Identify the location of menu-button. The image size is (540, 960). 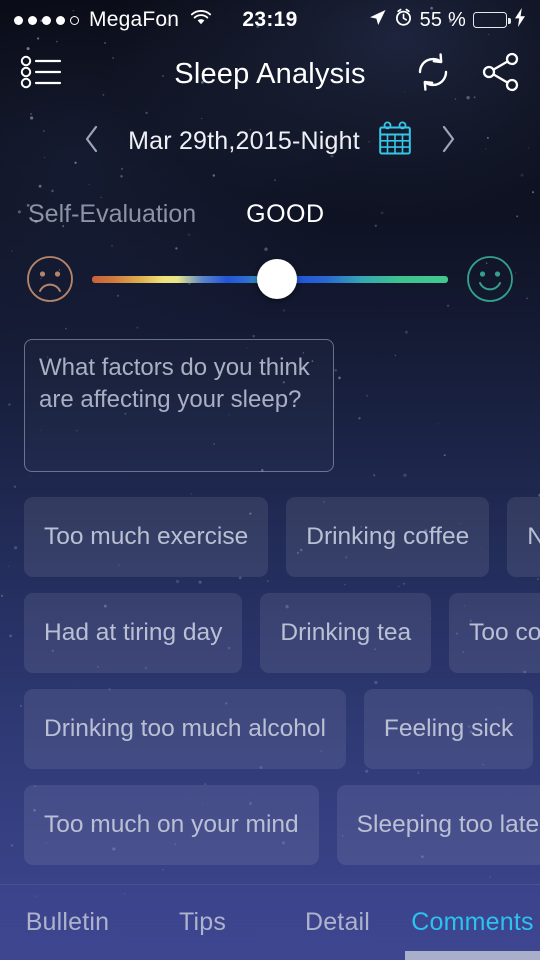
(41, 74).